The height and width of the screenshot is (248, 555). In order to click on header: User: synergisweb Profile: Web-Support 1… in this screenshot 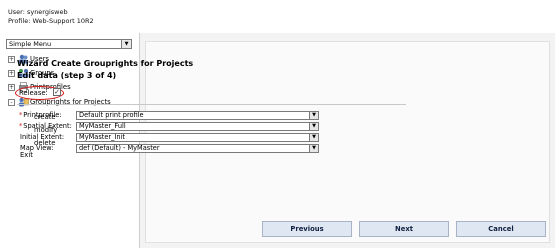, I will do `click(277, 16)`.